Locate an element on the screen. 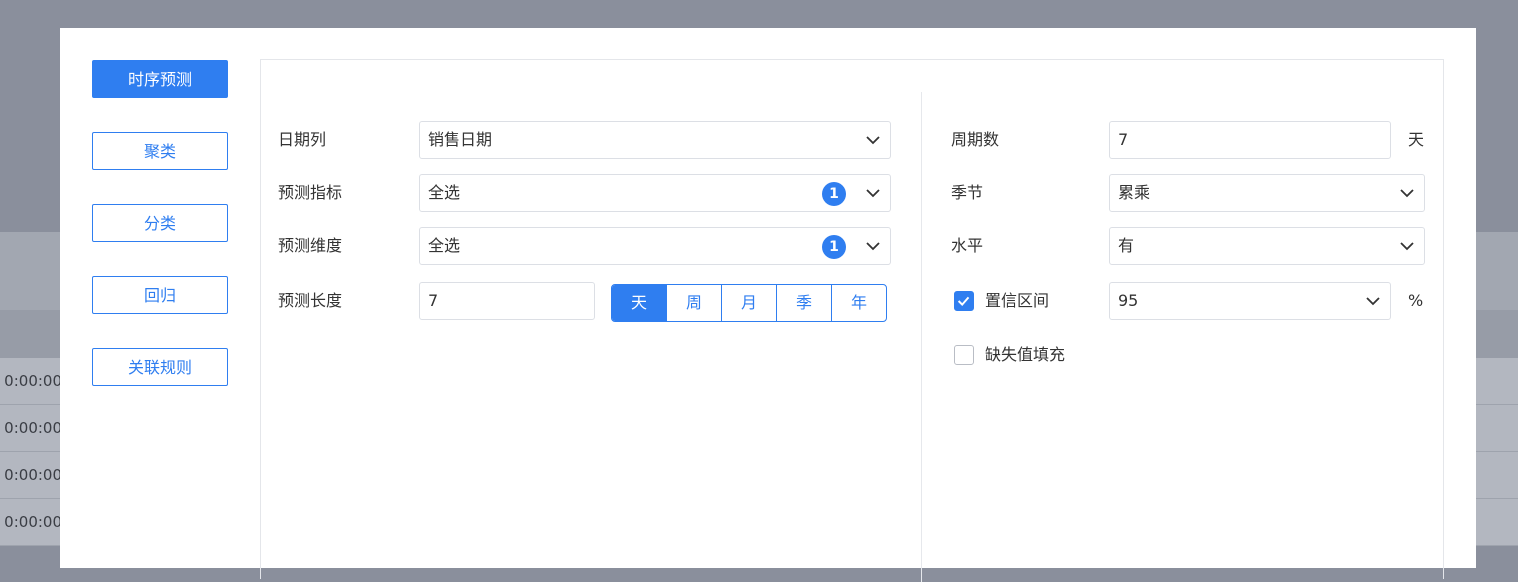 Image resolution: width=1518 pixels, height=582 pixels. periods-value: 7 is located at coordinates (1123, 139).